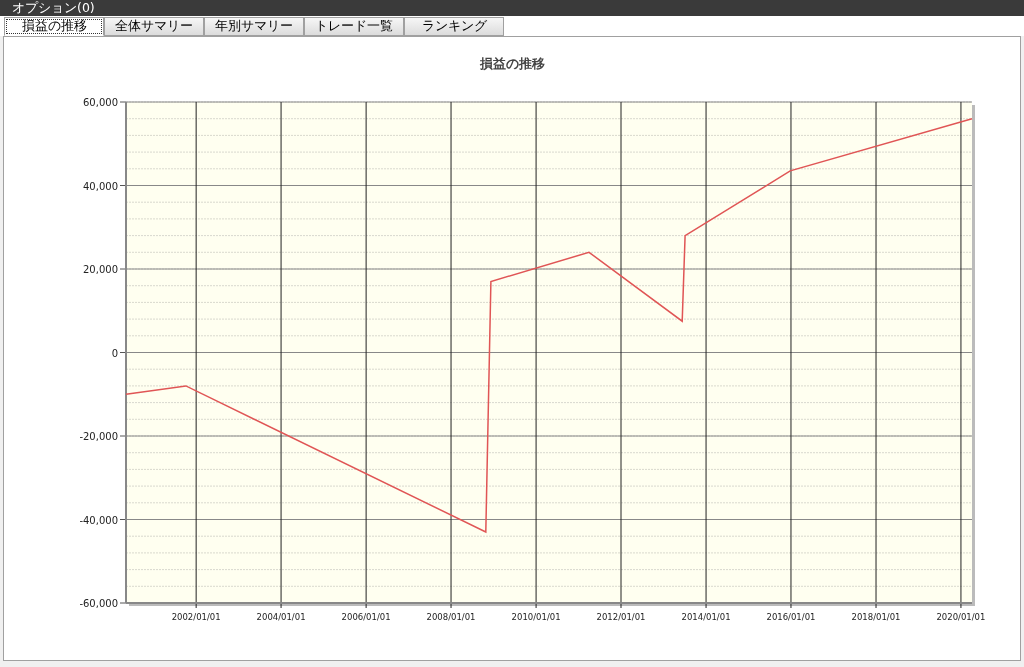  What do you see at coordinates (454, 26) in the screenshot?
I see `tab: ランキング` at bounding box center [454, 26].